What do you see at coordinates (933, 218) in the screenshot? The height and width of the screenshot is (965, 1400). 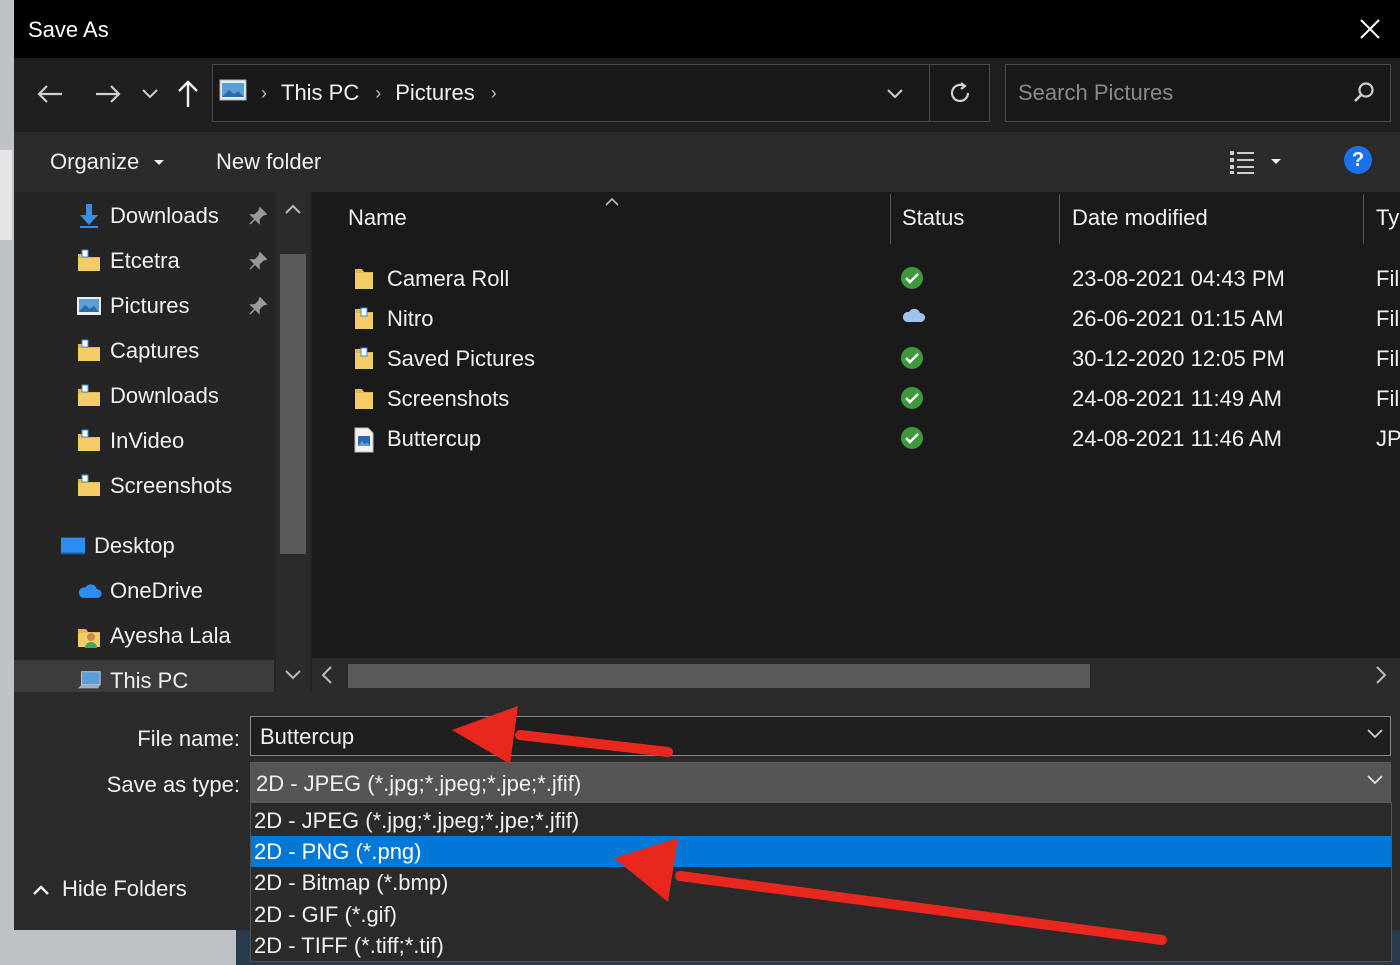 I see `column-header-status: Status` at bounding box center [933, 218].